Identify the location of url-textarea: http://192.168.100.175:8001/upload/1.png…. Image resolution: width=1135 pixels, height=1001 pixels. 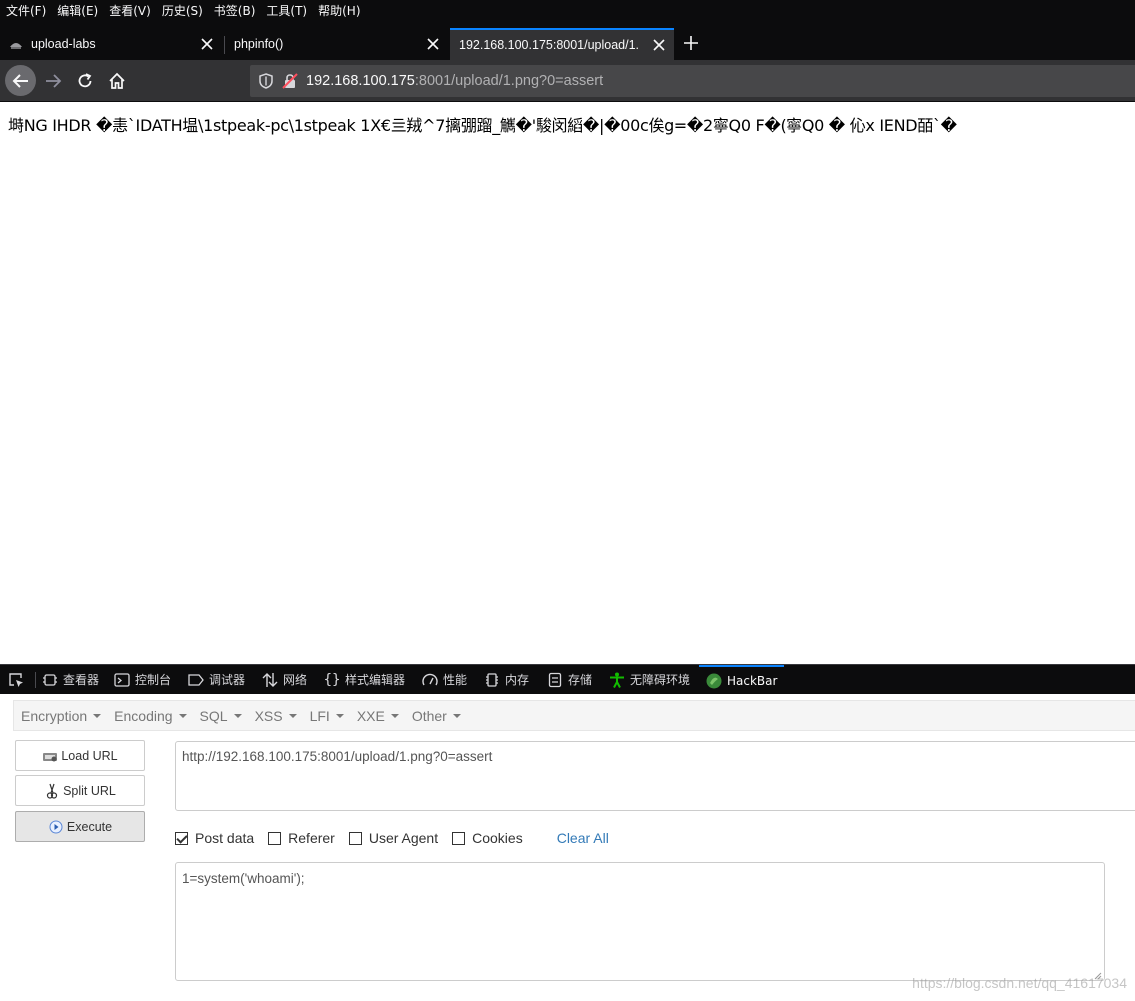
(655, 776).